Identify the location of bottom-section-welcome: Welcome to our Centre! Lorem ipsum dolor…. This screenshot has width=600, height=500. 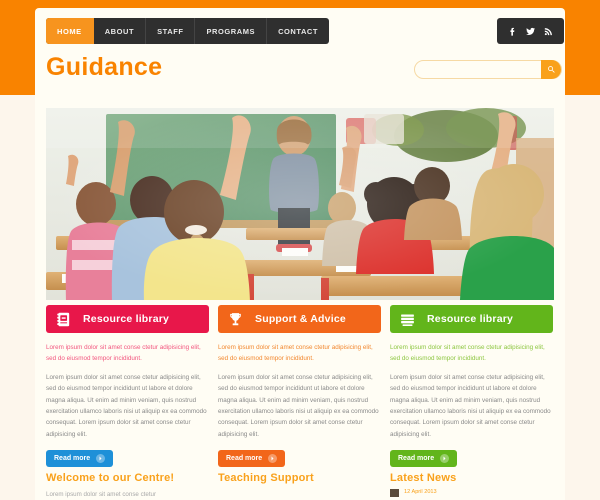
(127, 486).